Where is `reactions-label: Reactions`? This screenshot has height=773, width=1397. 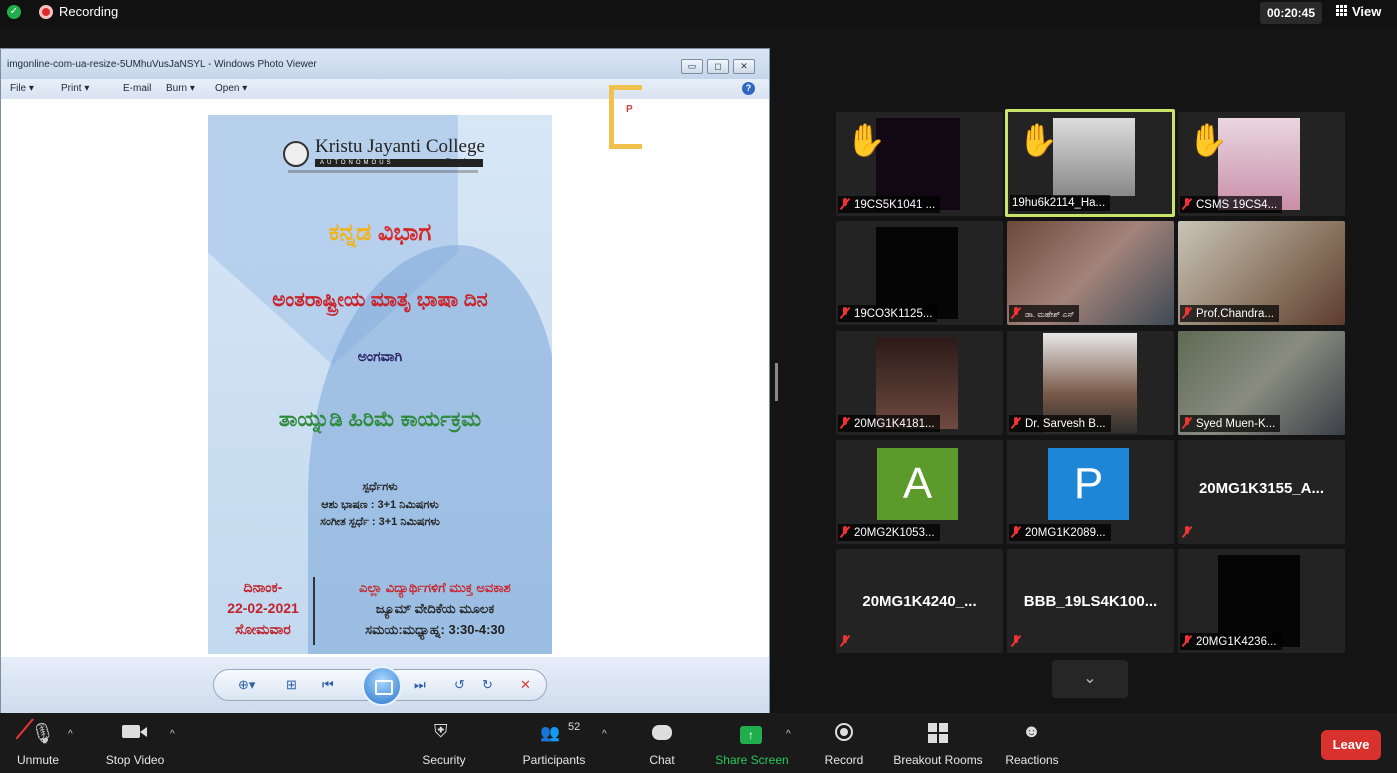 reactions-label: Reactions is located at coordinates (1032, 760).